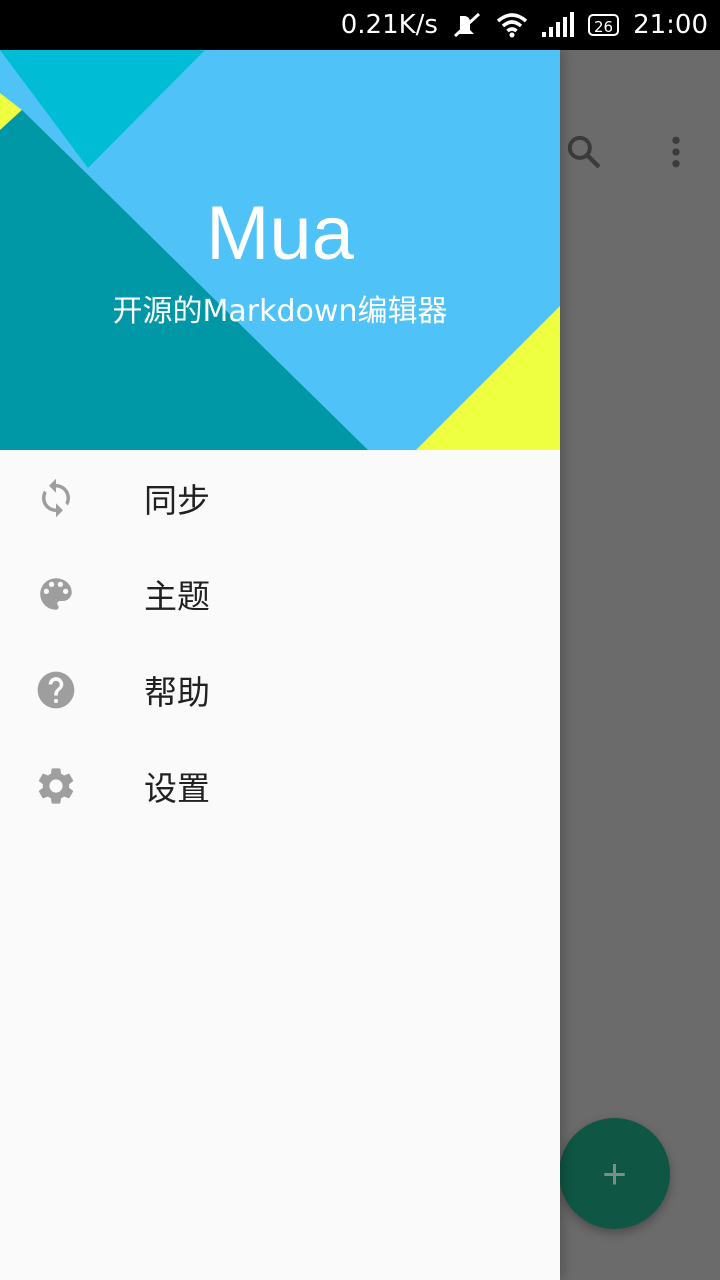 The width and height of the screenshot is (720, 1280). Describe the element at coordinates (177, 788) in the screenshot. I see `menu-item-label: 设置` at that location.